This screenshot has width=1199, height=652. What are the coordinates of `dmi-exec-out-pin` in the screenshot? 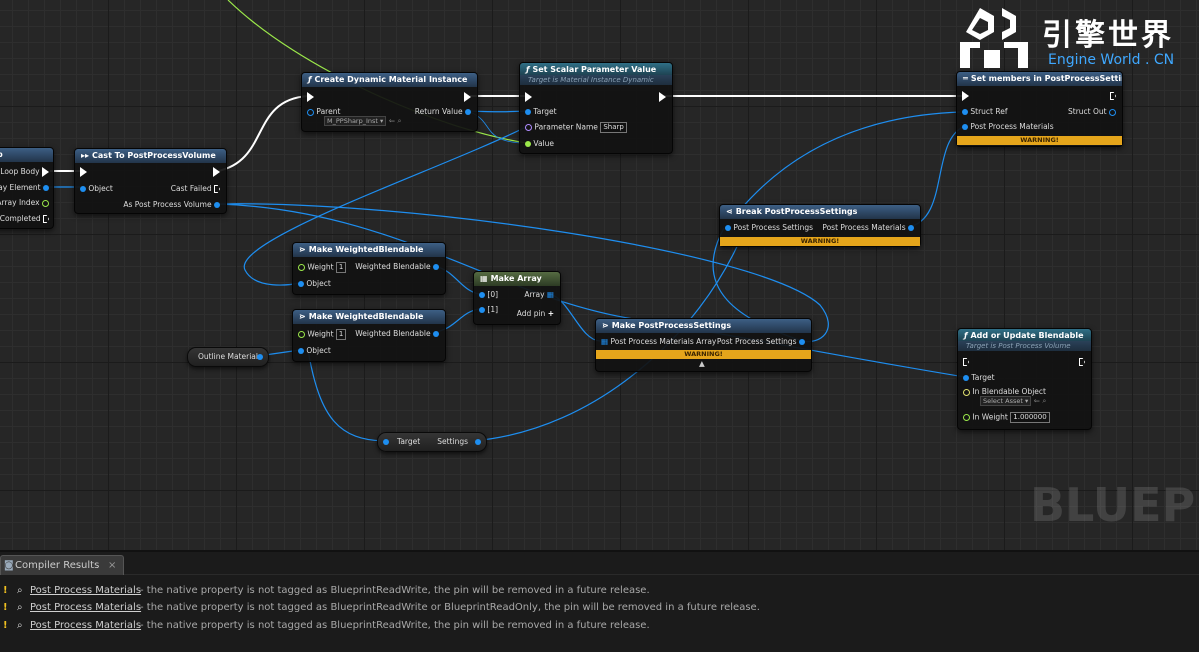 It's located at (467, 97).